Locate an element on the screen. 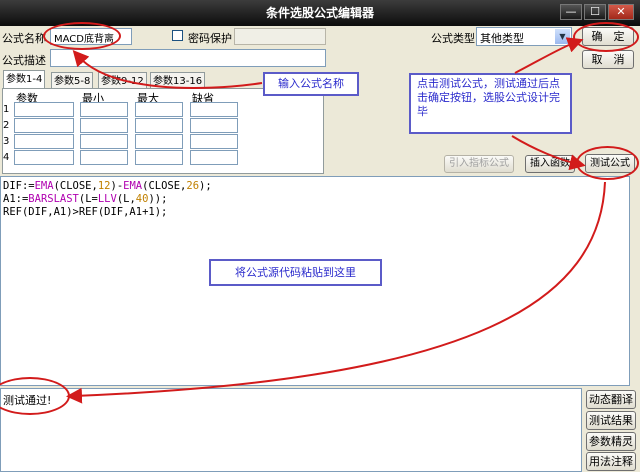 This screenshot has width=640, height=472. arrow-to-ok-button is located at coordinates (549, 55).